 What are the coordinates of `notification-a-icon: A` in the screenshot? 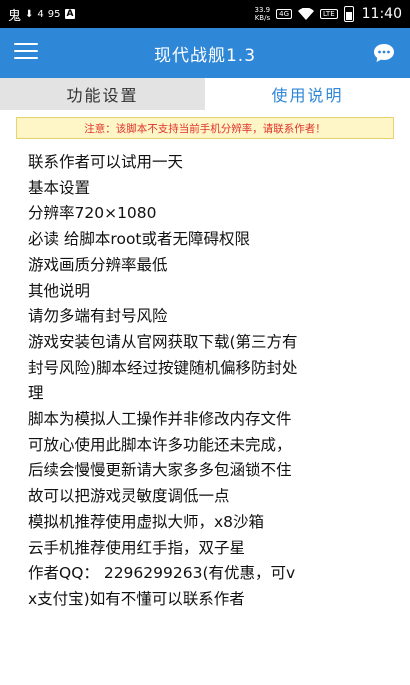 It's located at (70, 14).